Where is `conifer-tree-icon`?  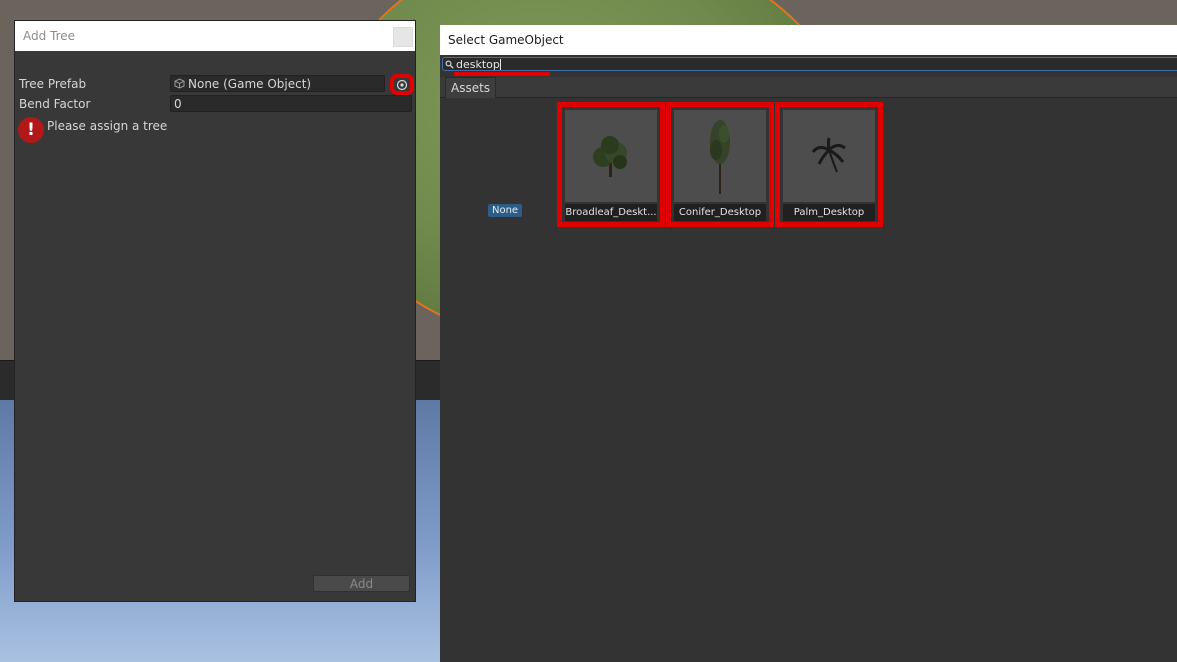 conifer-tree-icon is located at coordinates (720, 157).